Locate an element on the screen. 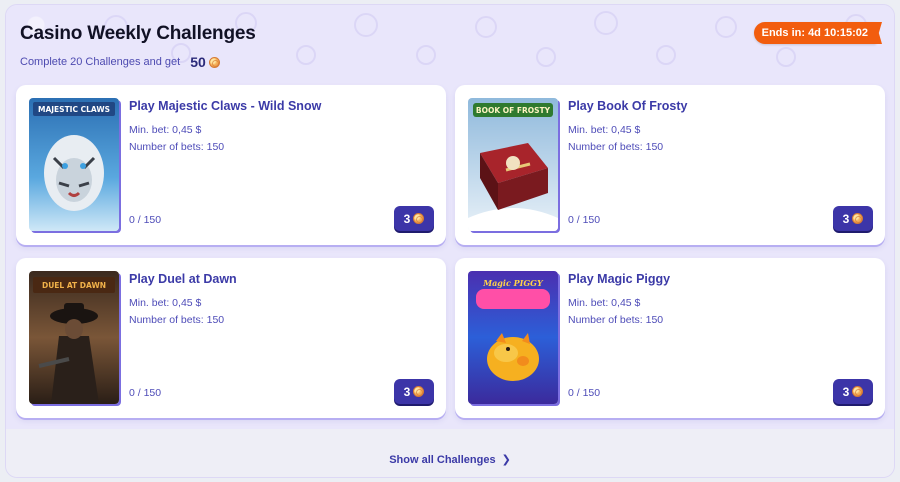  challenge-summary: Complete 20 Challenges and get 50 is located at coordinates (120, 62).